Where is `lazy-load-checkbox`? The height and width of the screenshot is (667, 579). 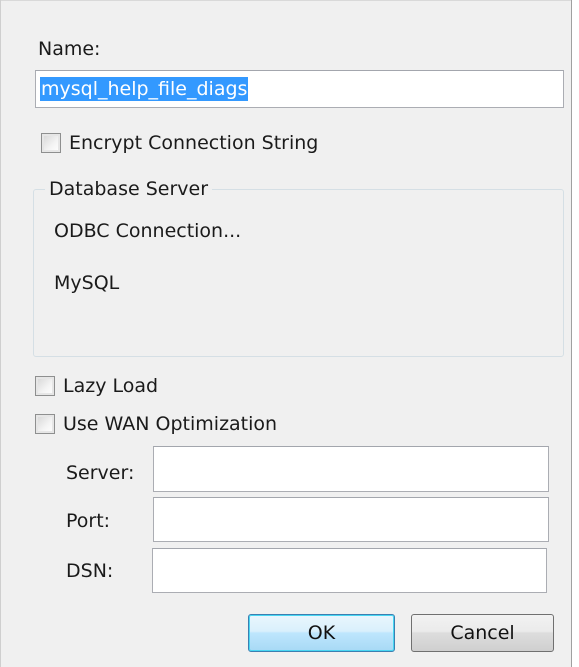 lazy-load-checkbox is located at coordinates (45, 386).